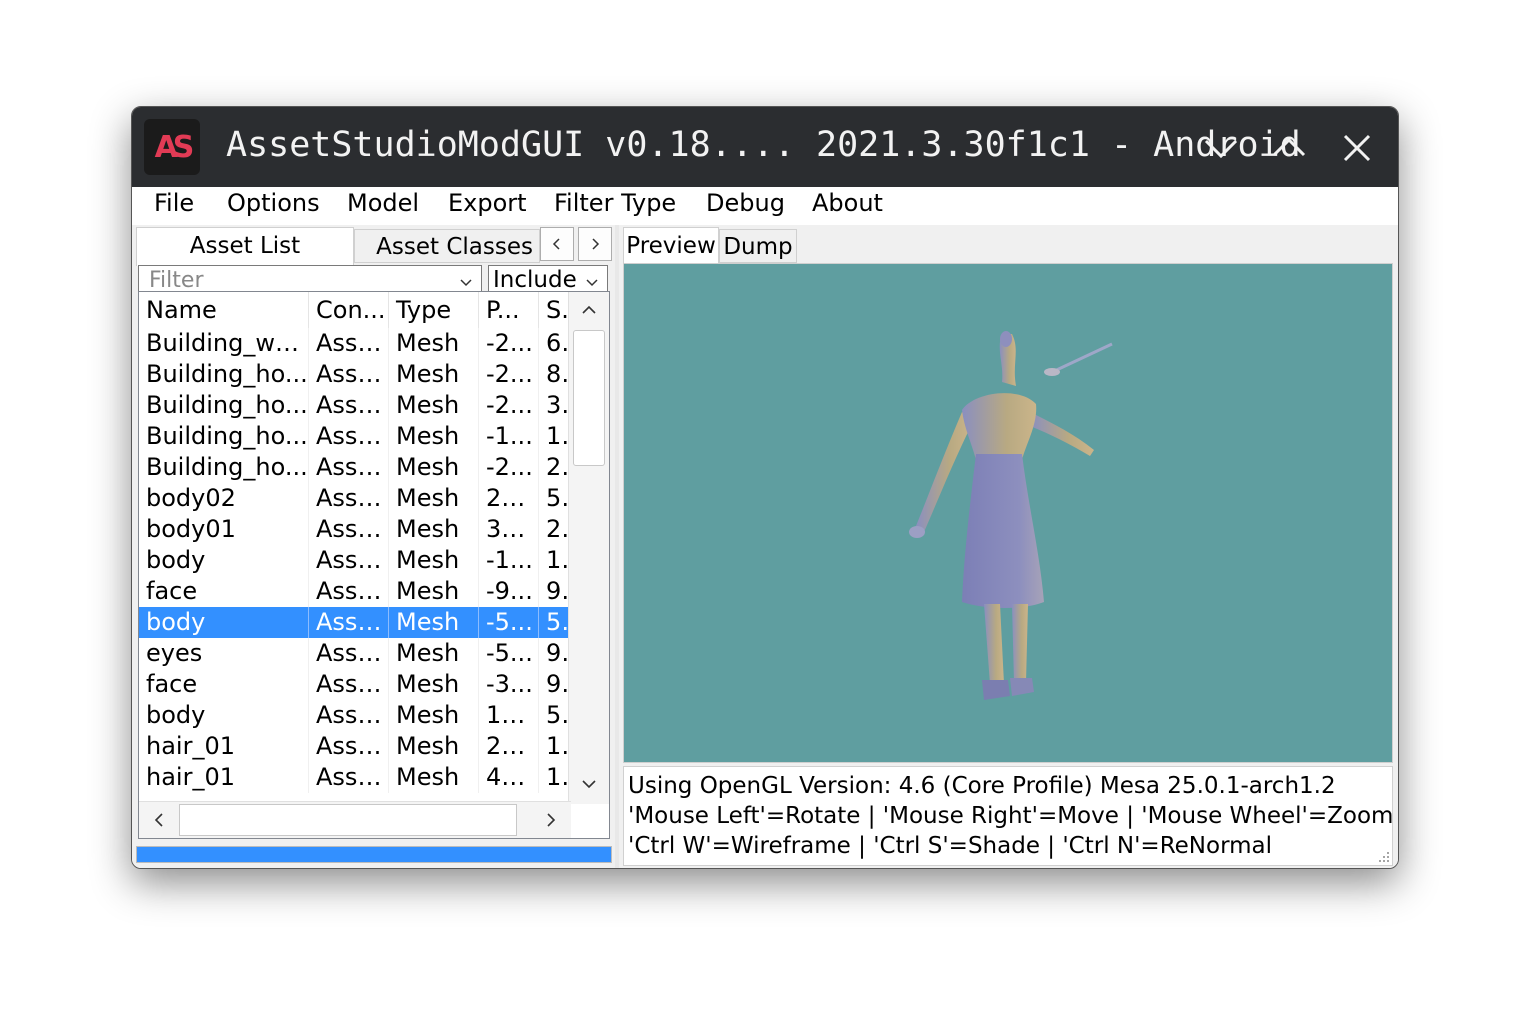  I want to click on maximize-button, so click(1289, 148).